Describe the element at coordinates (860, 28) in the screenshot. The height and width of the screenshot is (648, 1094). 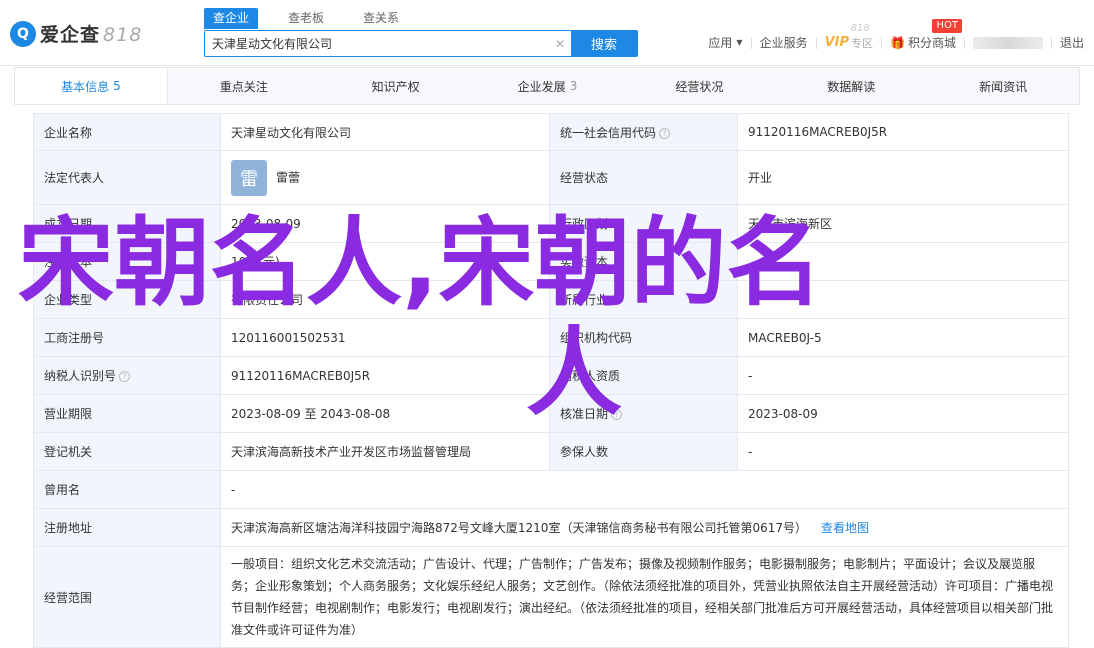
I see `vip-badge-num: 818` at that location.